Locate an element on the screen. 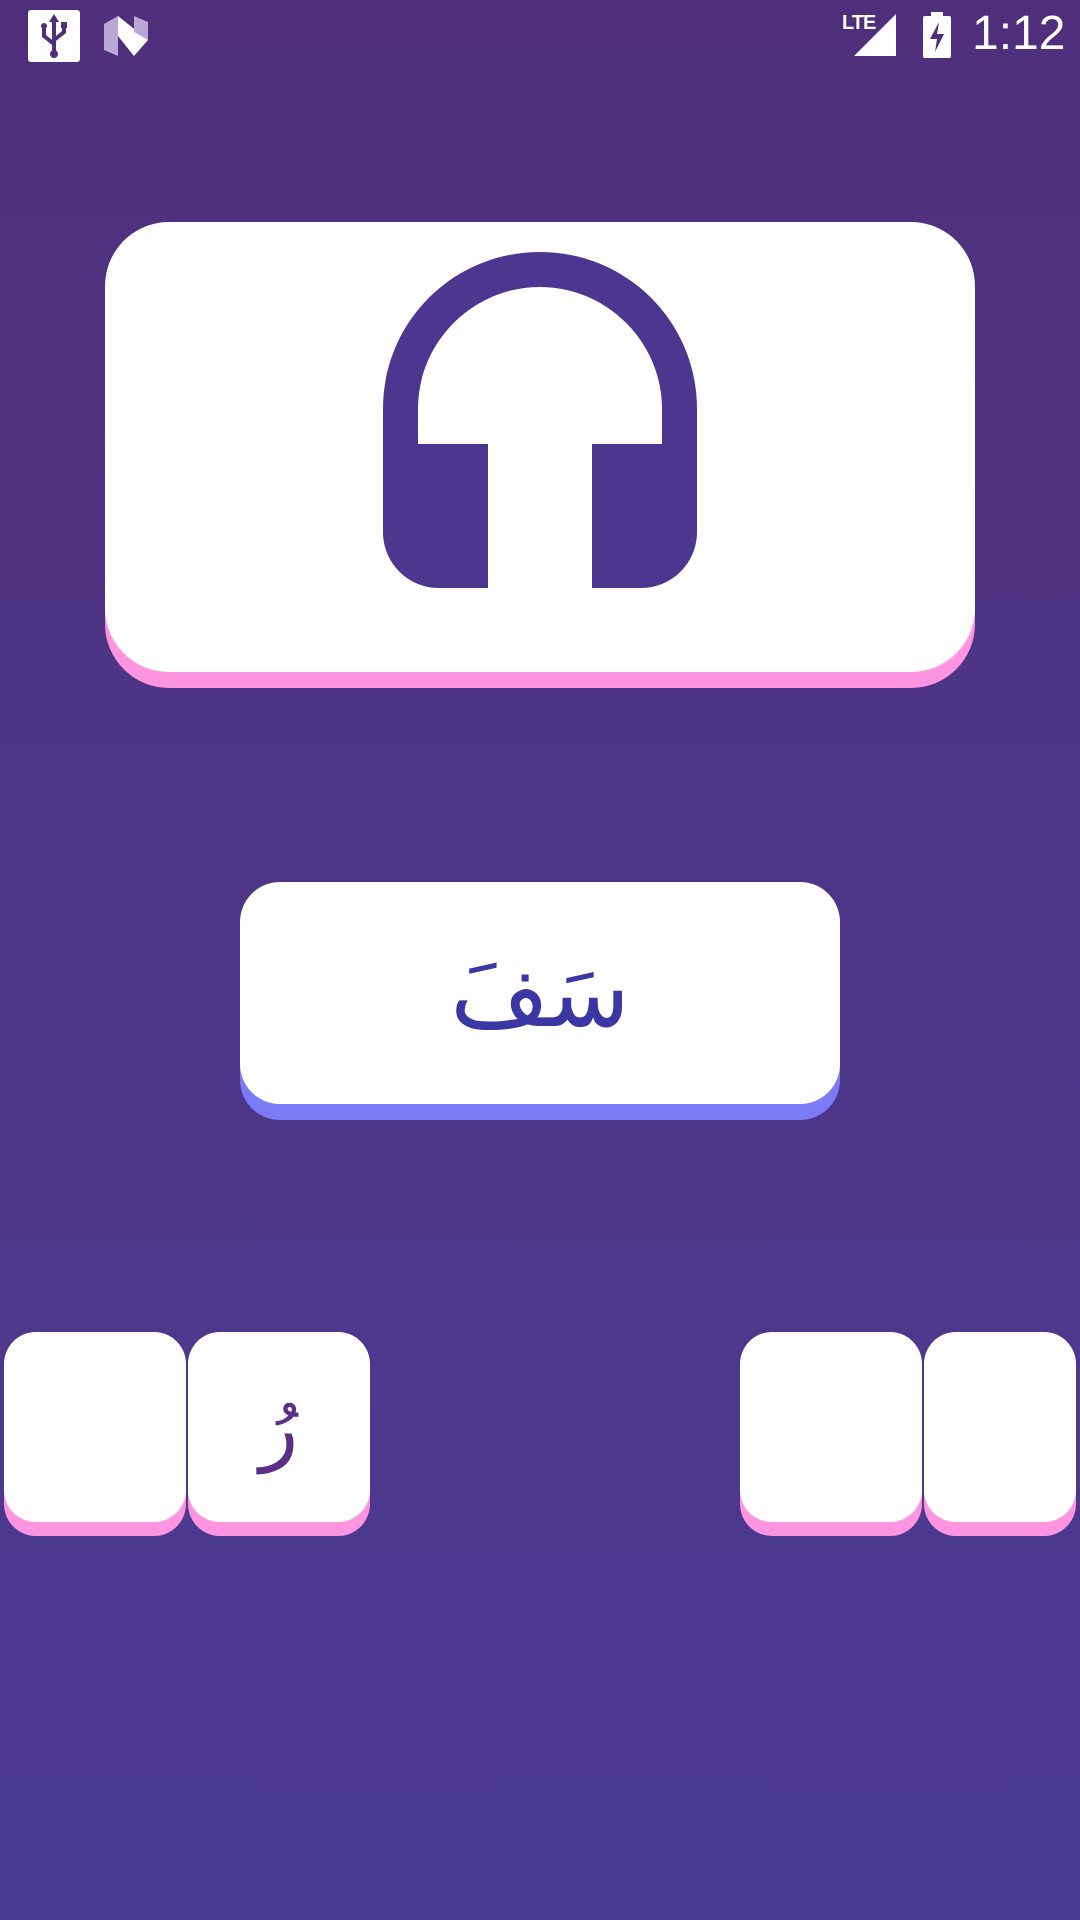  n-preview-icon is located at coordinates (126, 36).